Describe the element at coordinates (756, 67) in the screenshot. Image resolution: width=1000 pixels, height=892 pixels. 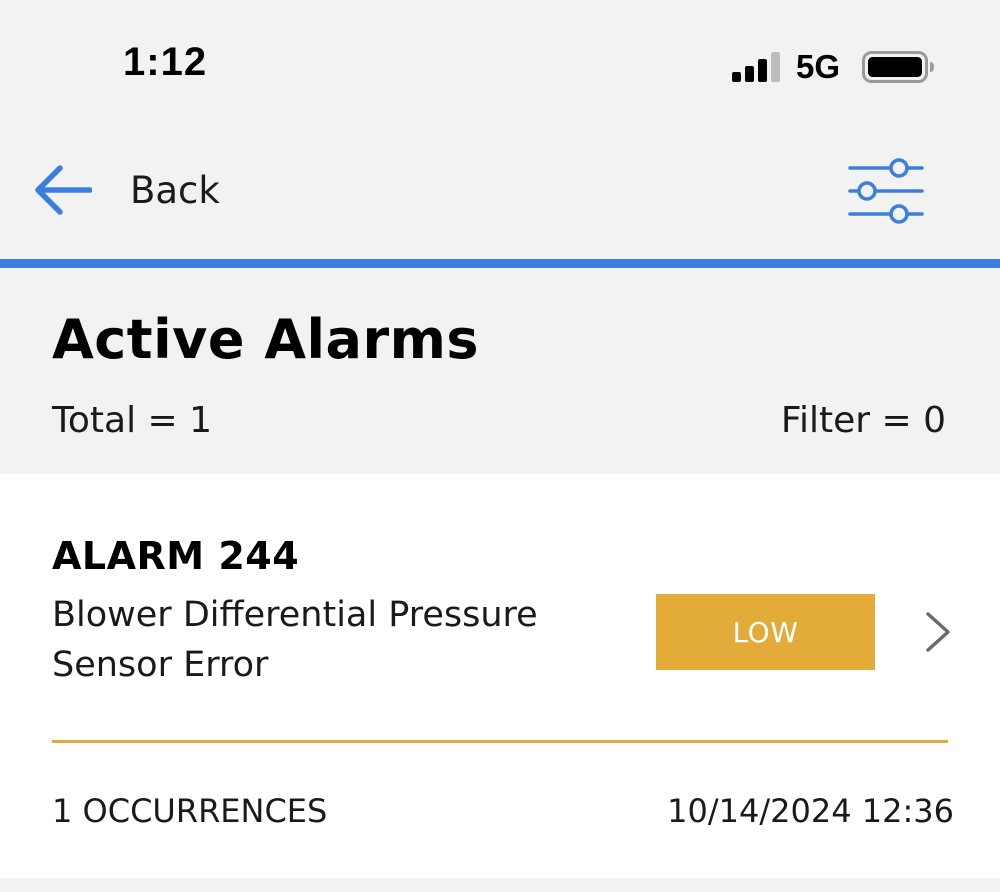
I see `cellular-signal-icon` at that location.